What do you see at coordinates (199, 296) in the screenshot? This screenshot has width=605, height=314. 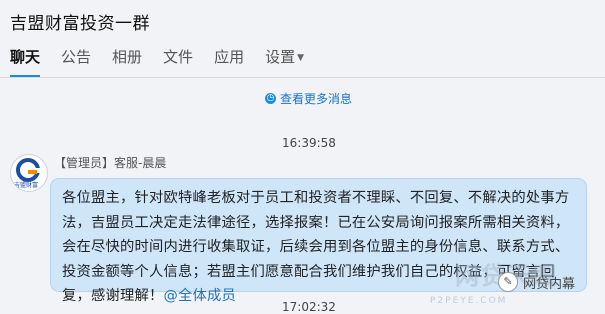 I see `mention-all-members: @全体成员` at bounding box center [199, 296].